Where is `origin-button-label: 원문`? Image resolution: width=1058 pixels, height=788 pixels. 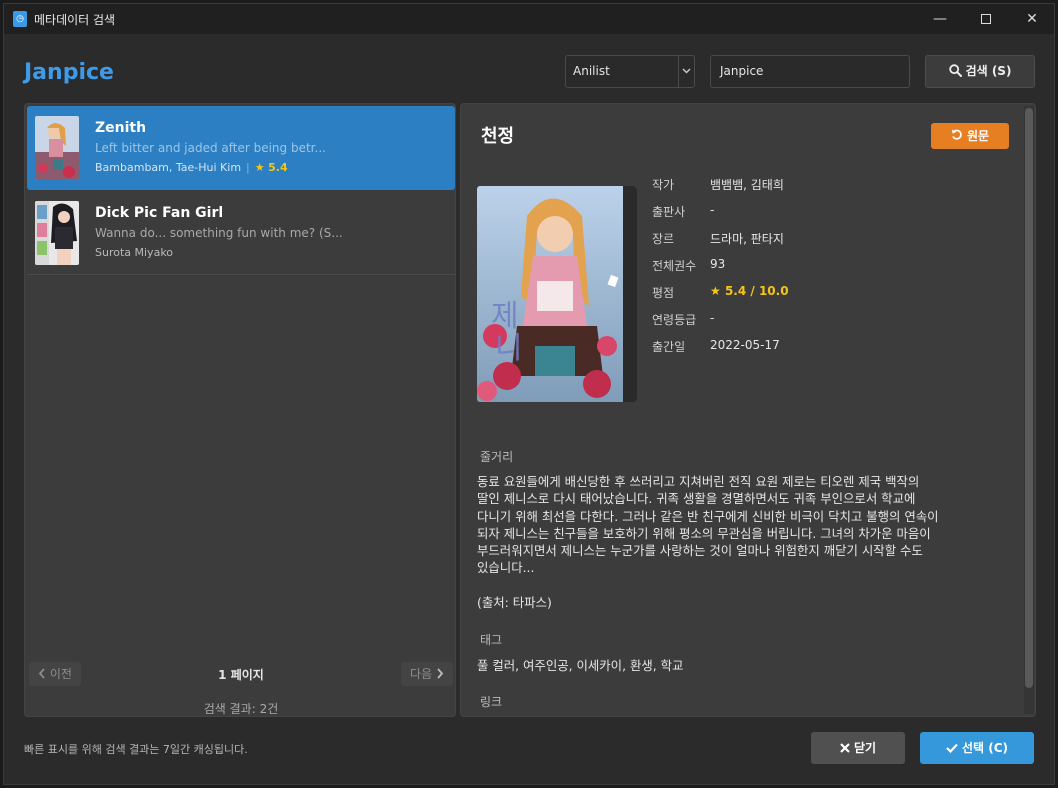 origin-button-label: 원문 is located at coordinates (978, 136).